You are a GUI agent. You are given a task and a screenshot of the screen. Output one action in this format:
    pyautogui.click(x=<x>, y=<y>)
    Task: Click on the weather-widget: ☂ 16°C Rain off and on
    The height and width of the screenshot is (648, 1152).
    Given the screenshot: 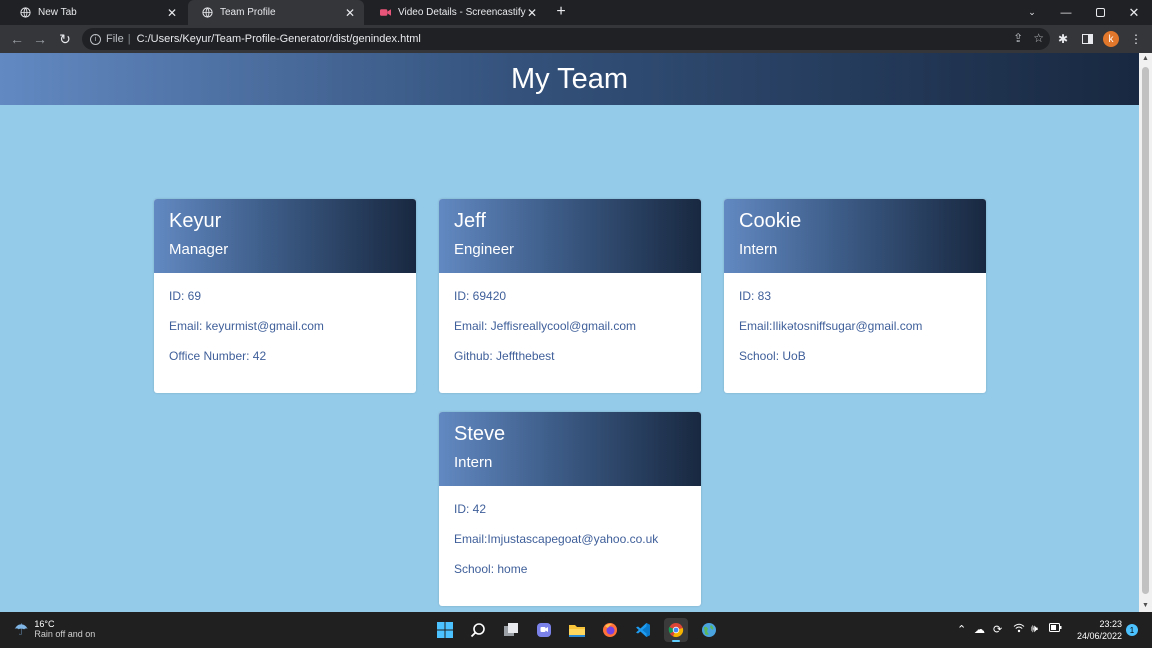 What is the action you would take?
    pyautogui.click(x=54, y=629)
    